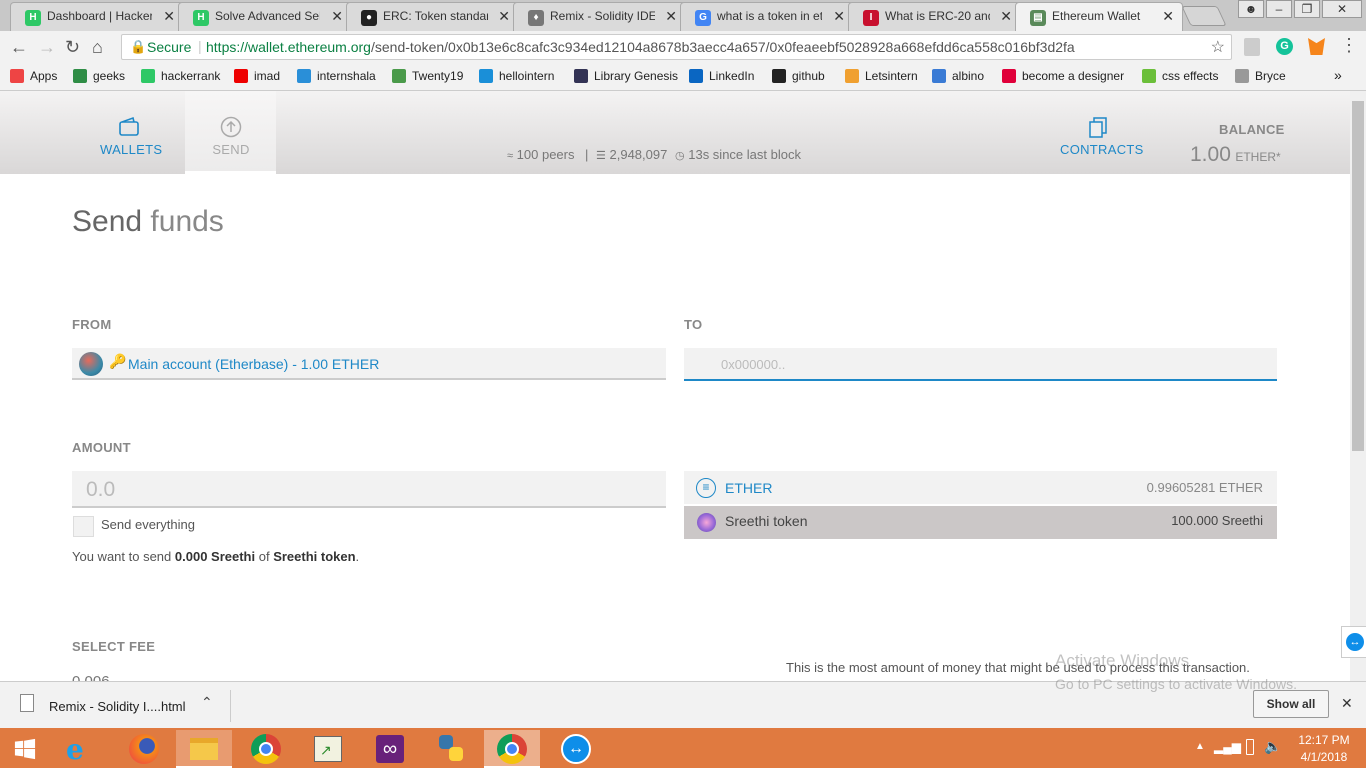  Describe the element at coordinates (231, 136) in the screenshot. I see `nav-send: SEND` at that location.